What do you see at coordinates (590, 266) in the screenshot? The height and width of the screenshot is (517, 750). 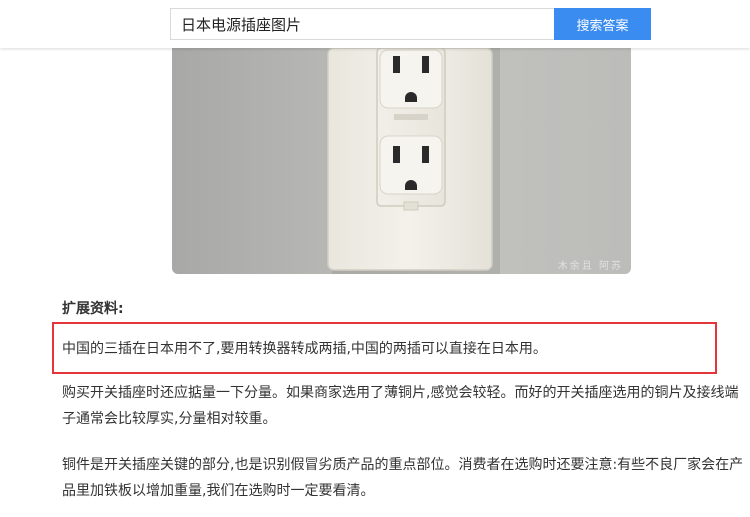 I see `photo-watermark: 木余且 阿苏` at bounding box center [590, 266].